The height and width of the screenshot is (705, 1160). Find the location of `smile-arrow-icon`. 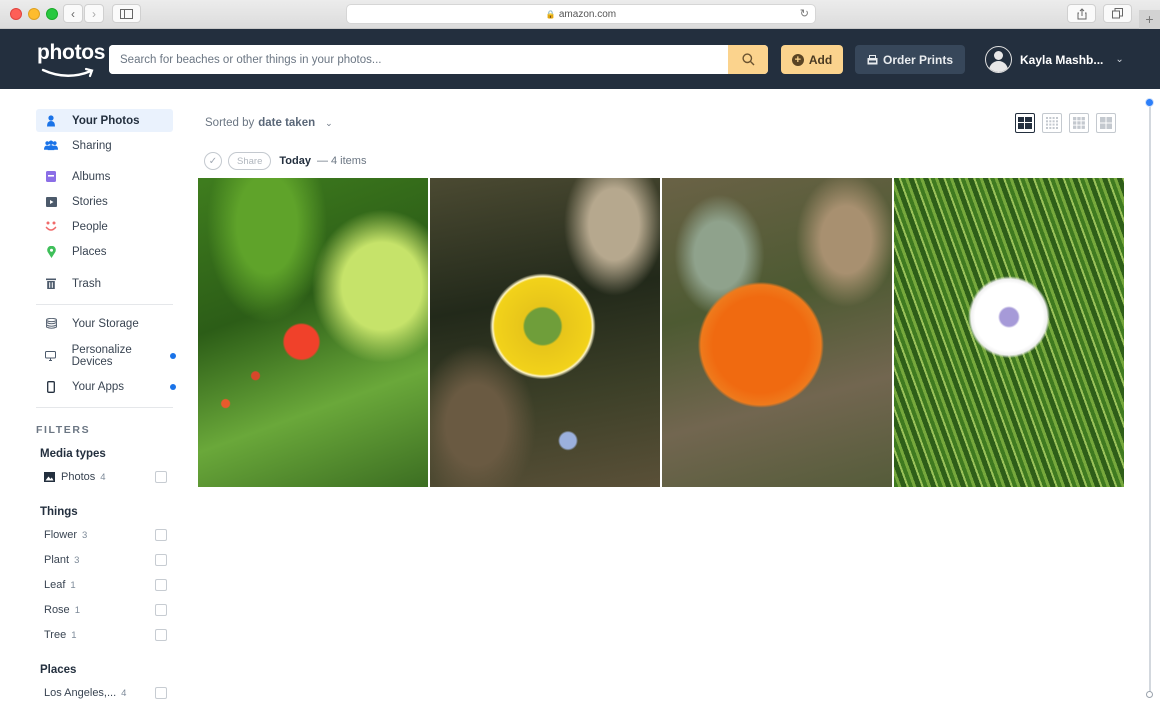

smile-arrow-icon is located at coordinates (67, 72).